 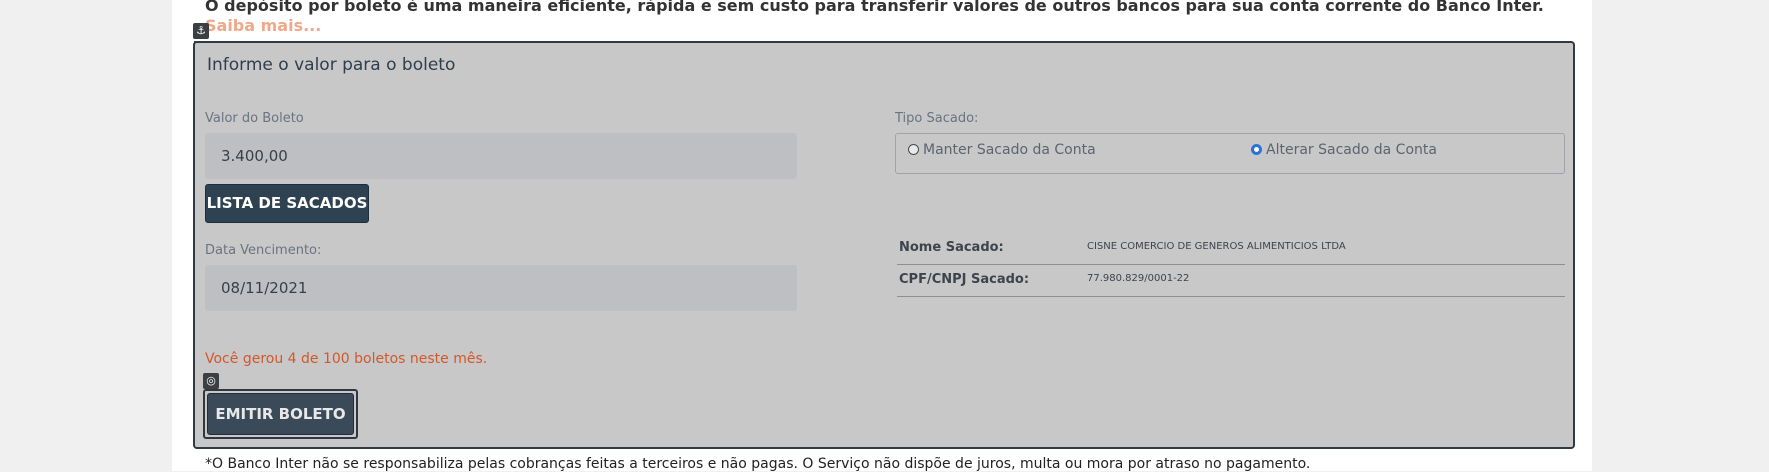 I want to click on radio-alterar-sacado: Alterar Sacado da Conta, so click(x=1344, y=150).